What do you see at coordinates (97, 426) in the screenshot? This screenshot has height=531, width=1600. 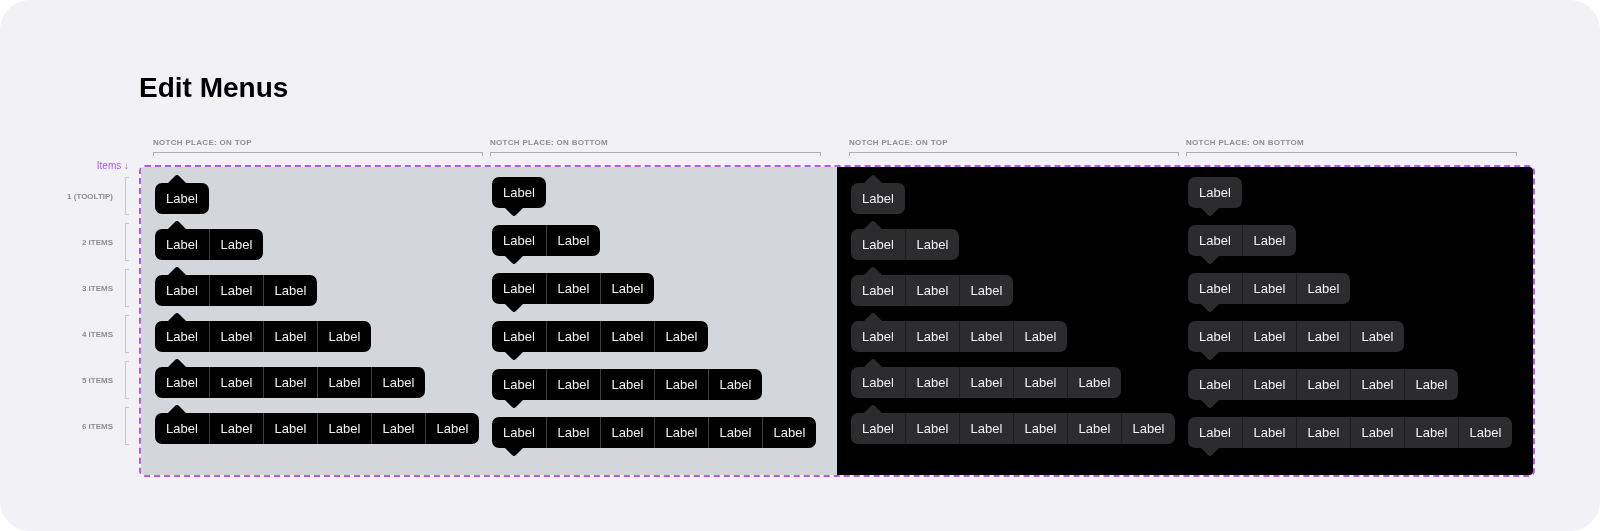 I see `row-label: 6 ITEMS` at bounding box center [97, 426].